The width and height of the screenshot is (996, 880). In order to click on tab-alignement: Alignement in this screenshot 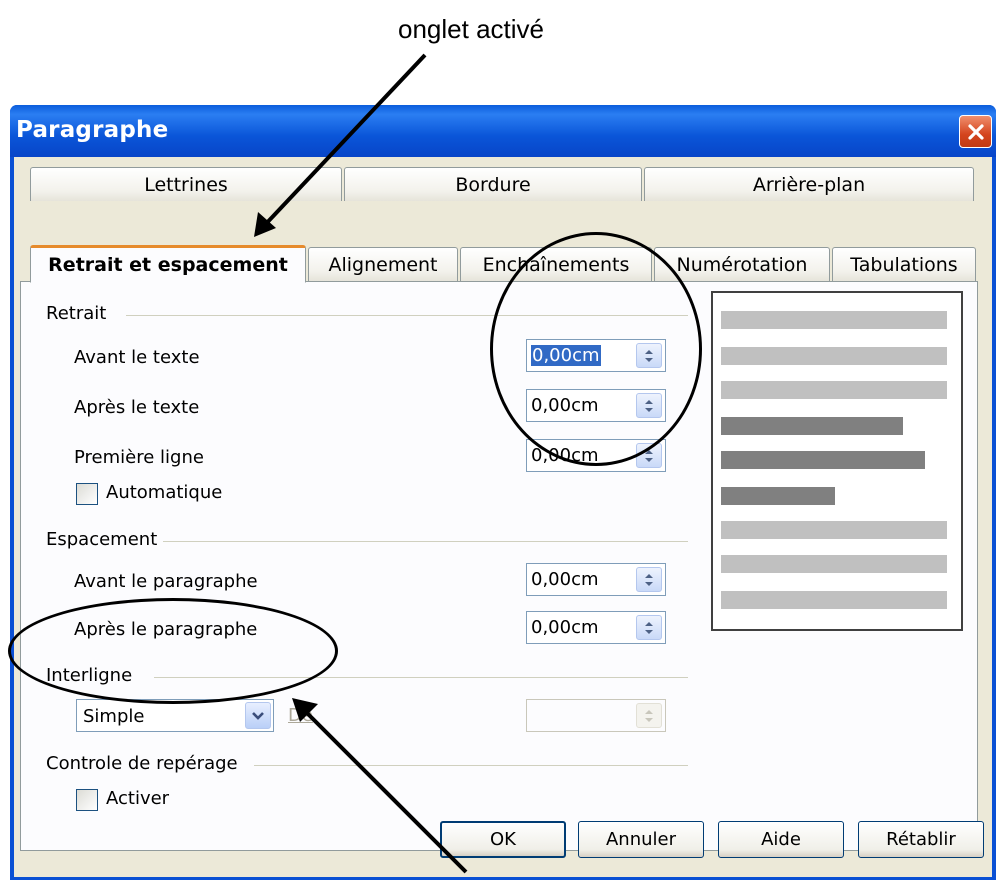, I will do `click(383, 264)`.